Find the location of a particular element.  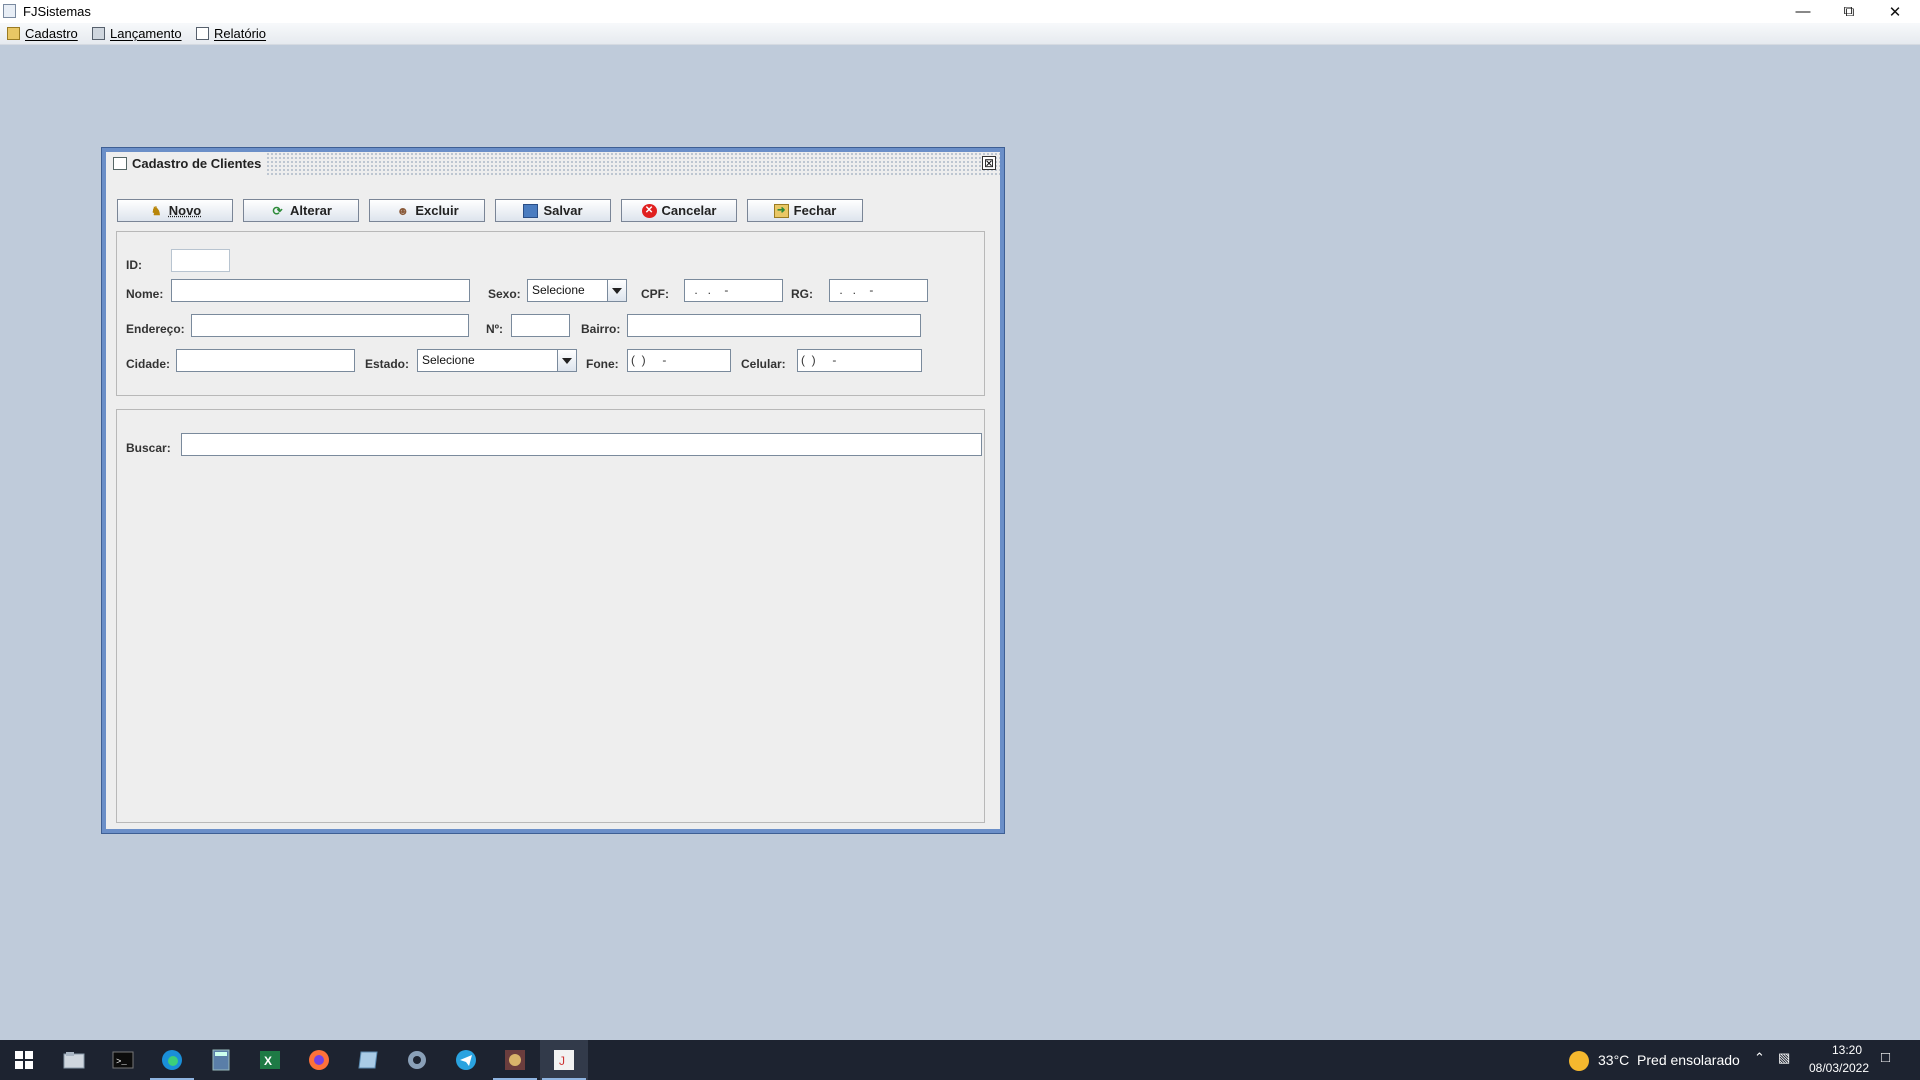

frame-title-bar: Cadastro de Clientes ⊠ is located at coordinates (553, 163).